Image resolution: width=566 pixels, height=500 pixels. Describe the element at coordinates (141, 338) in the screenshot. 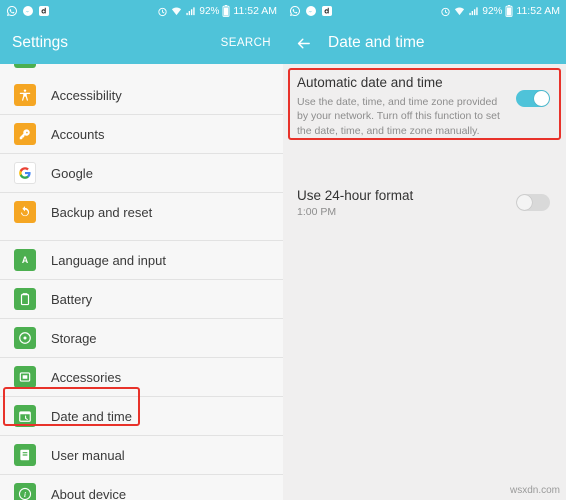

I see `sidebar-item-storage: Storage` at that location.